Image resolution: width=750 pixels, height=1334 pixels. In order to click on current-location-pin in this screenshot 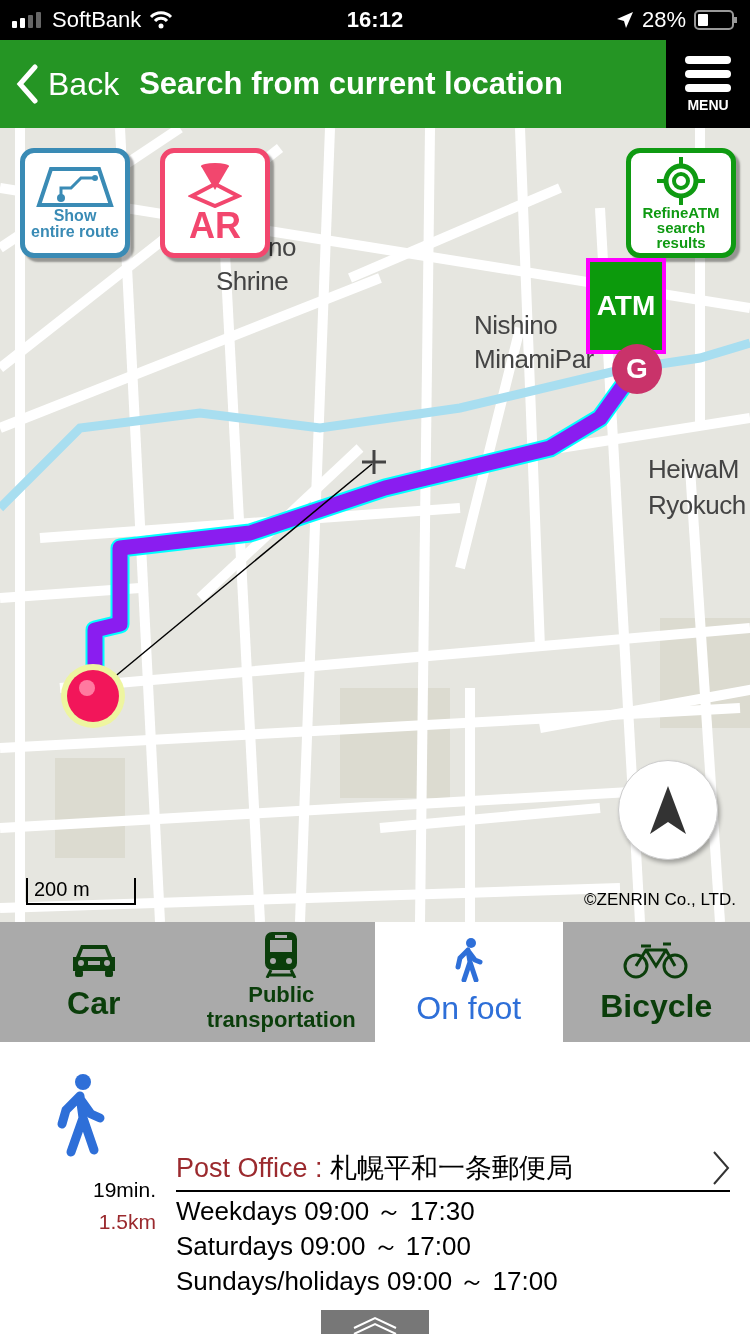, I will do `click(93, 696)`.